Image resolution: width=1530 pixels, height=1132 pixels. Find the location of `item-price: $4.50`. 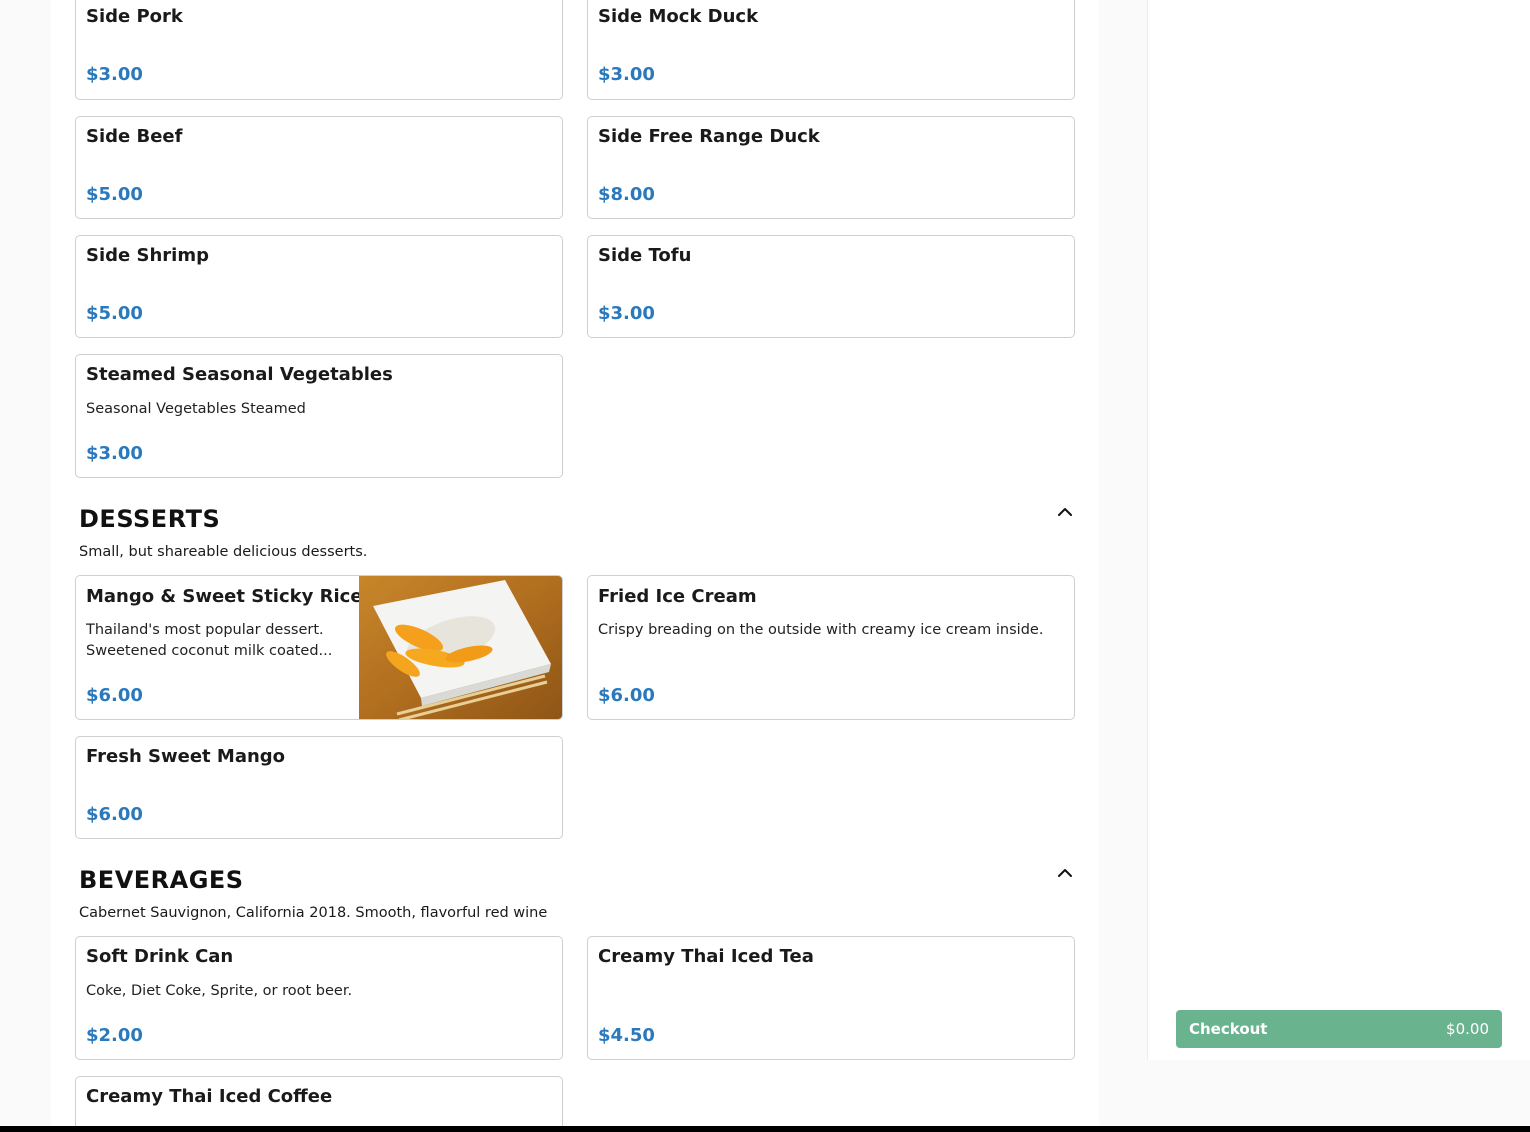

item-price: $4.50 is located at coordinates (626, 1035).